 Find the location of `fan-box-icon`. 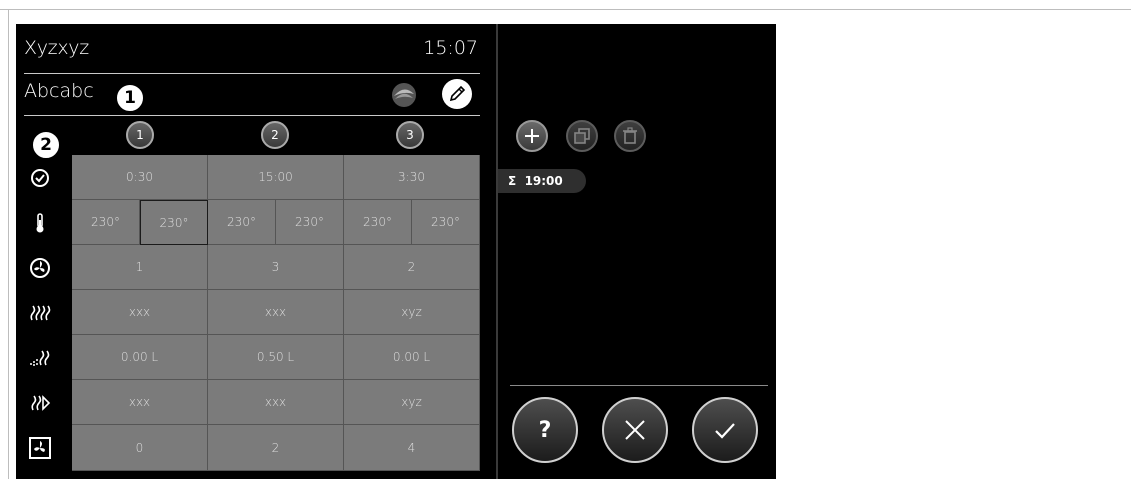

fan-box-icon is located at coordinates (40, 448).